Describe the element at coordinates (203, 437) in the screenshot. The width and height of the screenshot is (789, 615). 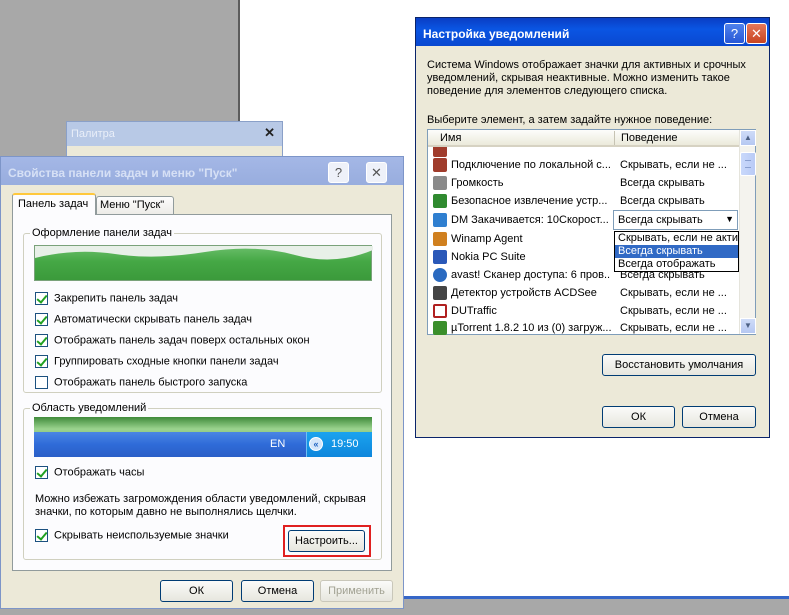
I see `tray-preview: EN « 19:50` at that location.